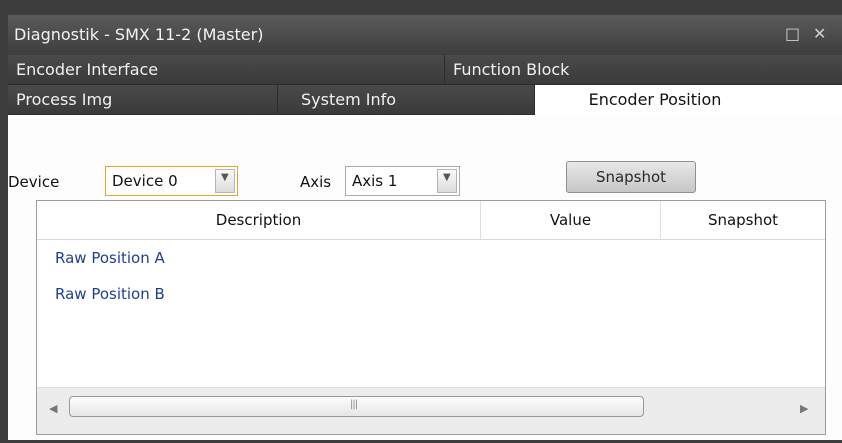  Describe the element at coordinates (87, 69) in the screenshot. I see `tab-label: Encoder Interface` at that location.